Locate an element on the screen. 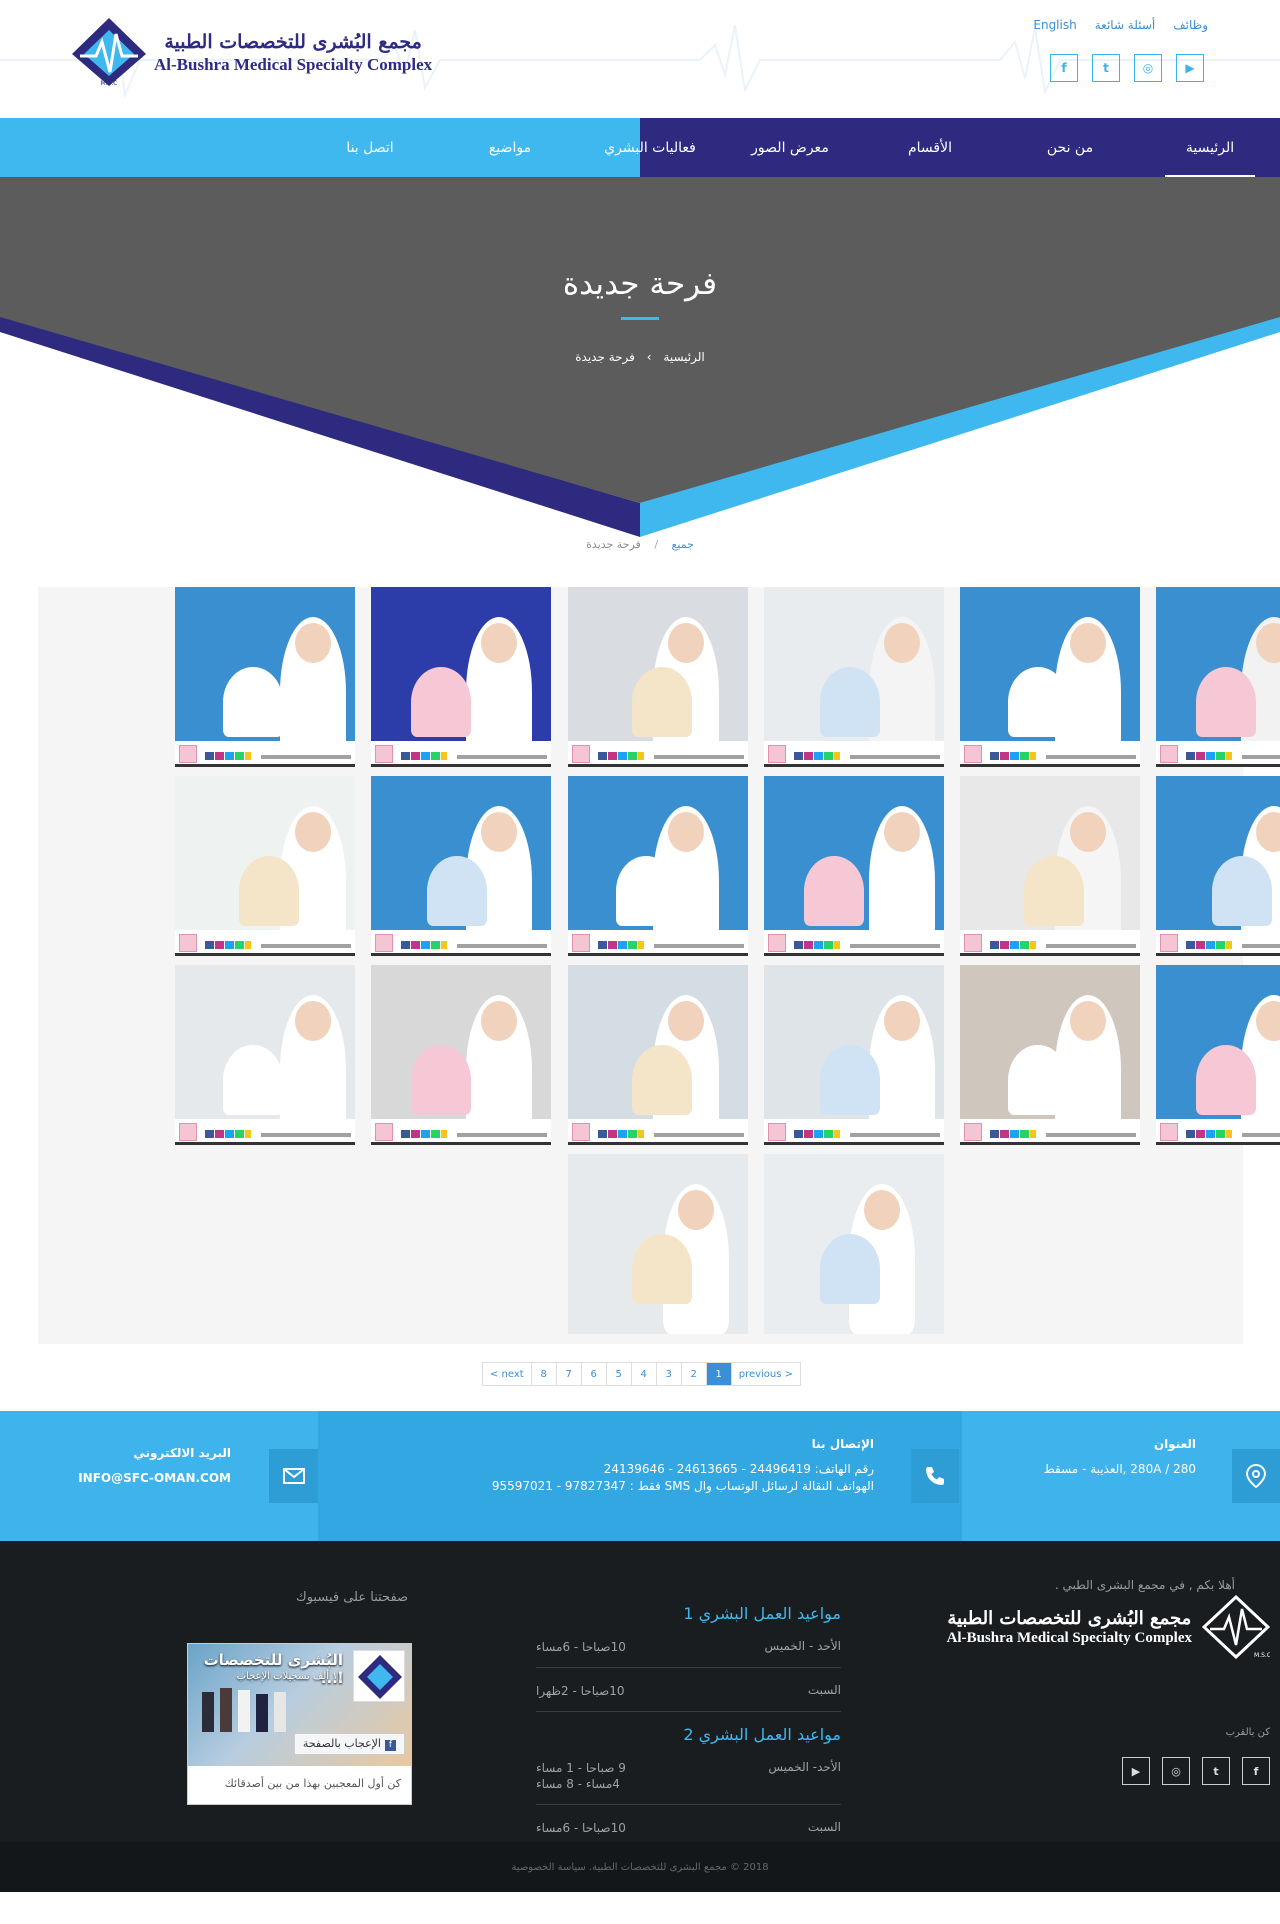 The height and width of the screenshot is (1924, 1280). footer-welcome: أهلا بكم , في مجمع البشرى الطبي . is located at coordinates (1144, 1585).